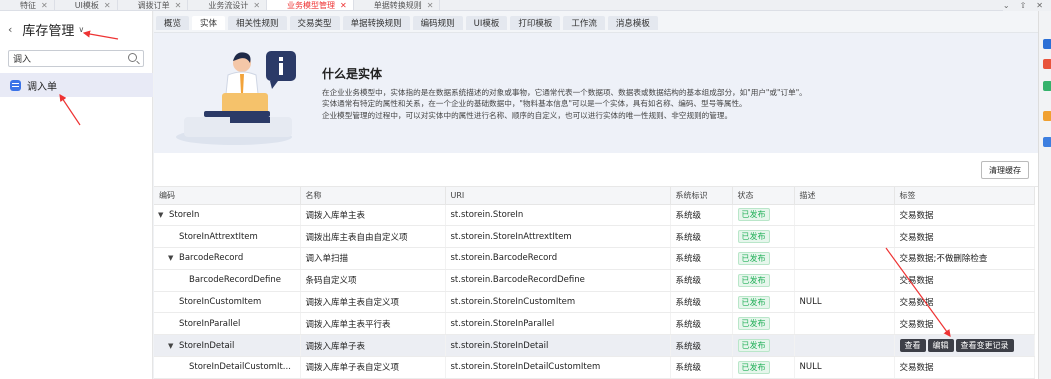 Image resolution: width=1051 pixels, height=379 pixels. I want to click on top-tab: 单据转换规则 ✕, so click(397, 5).